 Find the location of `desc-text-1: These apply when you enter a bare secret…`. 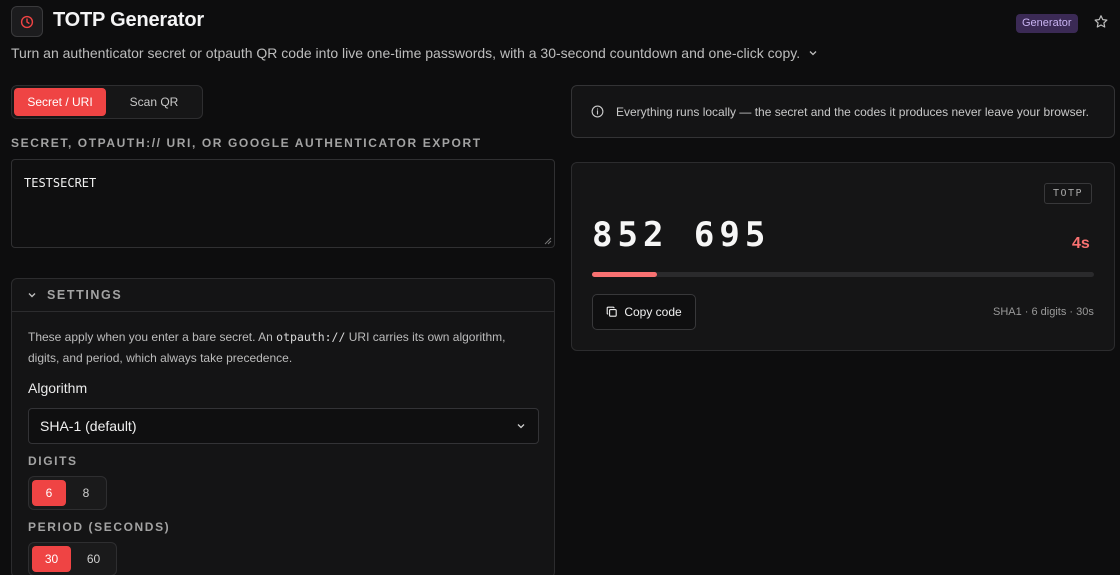

desc-text-1: These apply when you enter a bare secret… is located at coordinates (150, 337).